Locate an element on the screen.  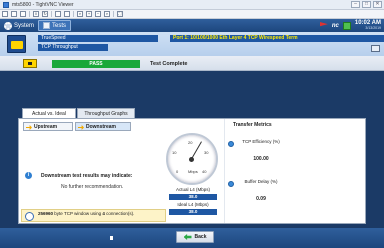
close-button: ✕ is located at coordinates (377, 4).